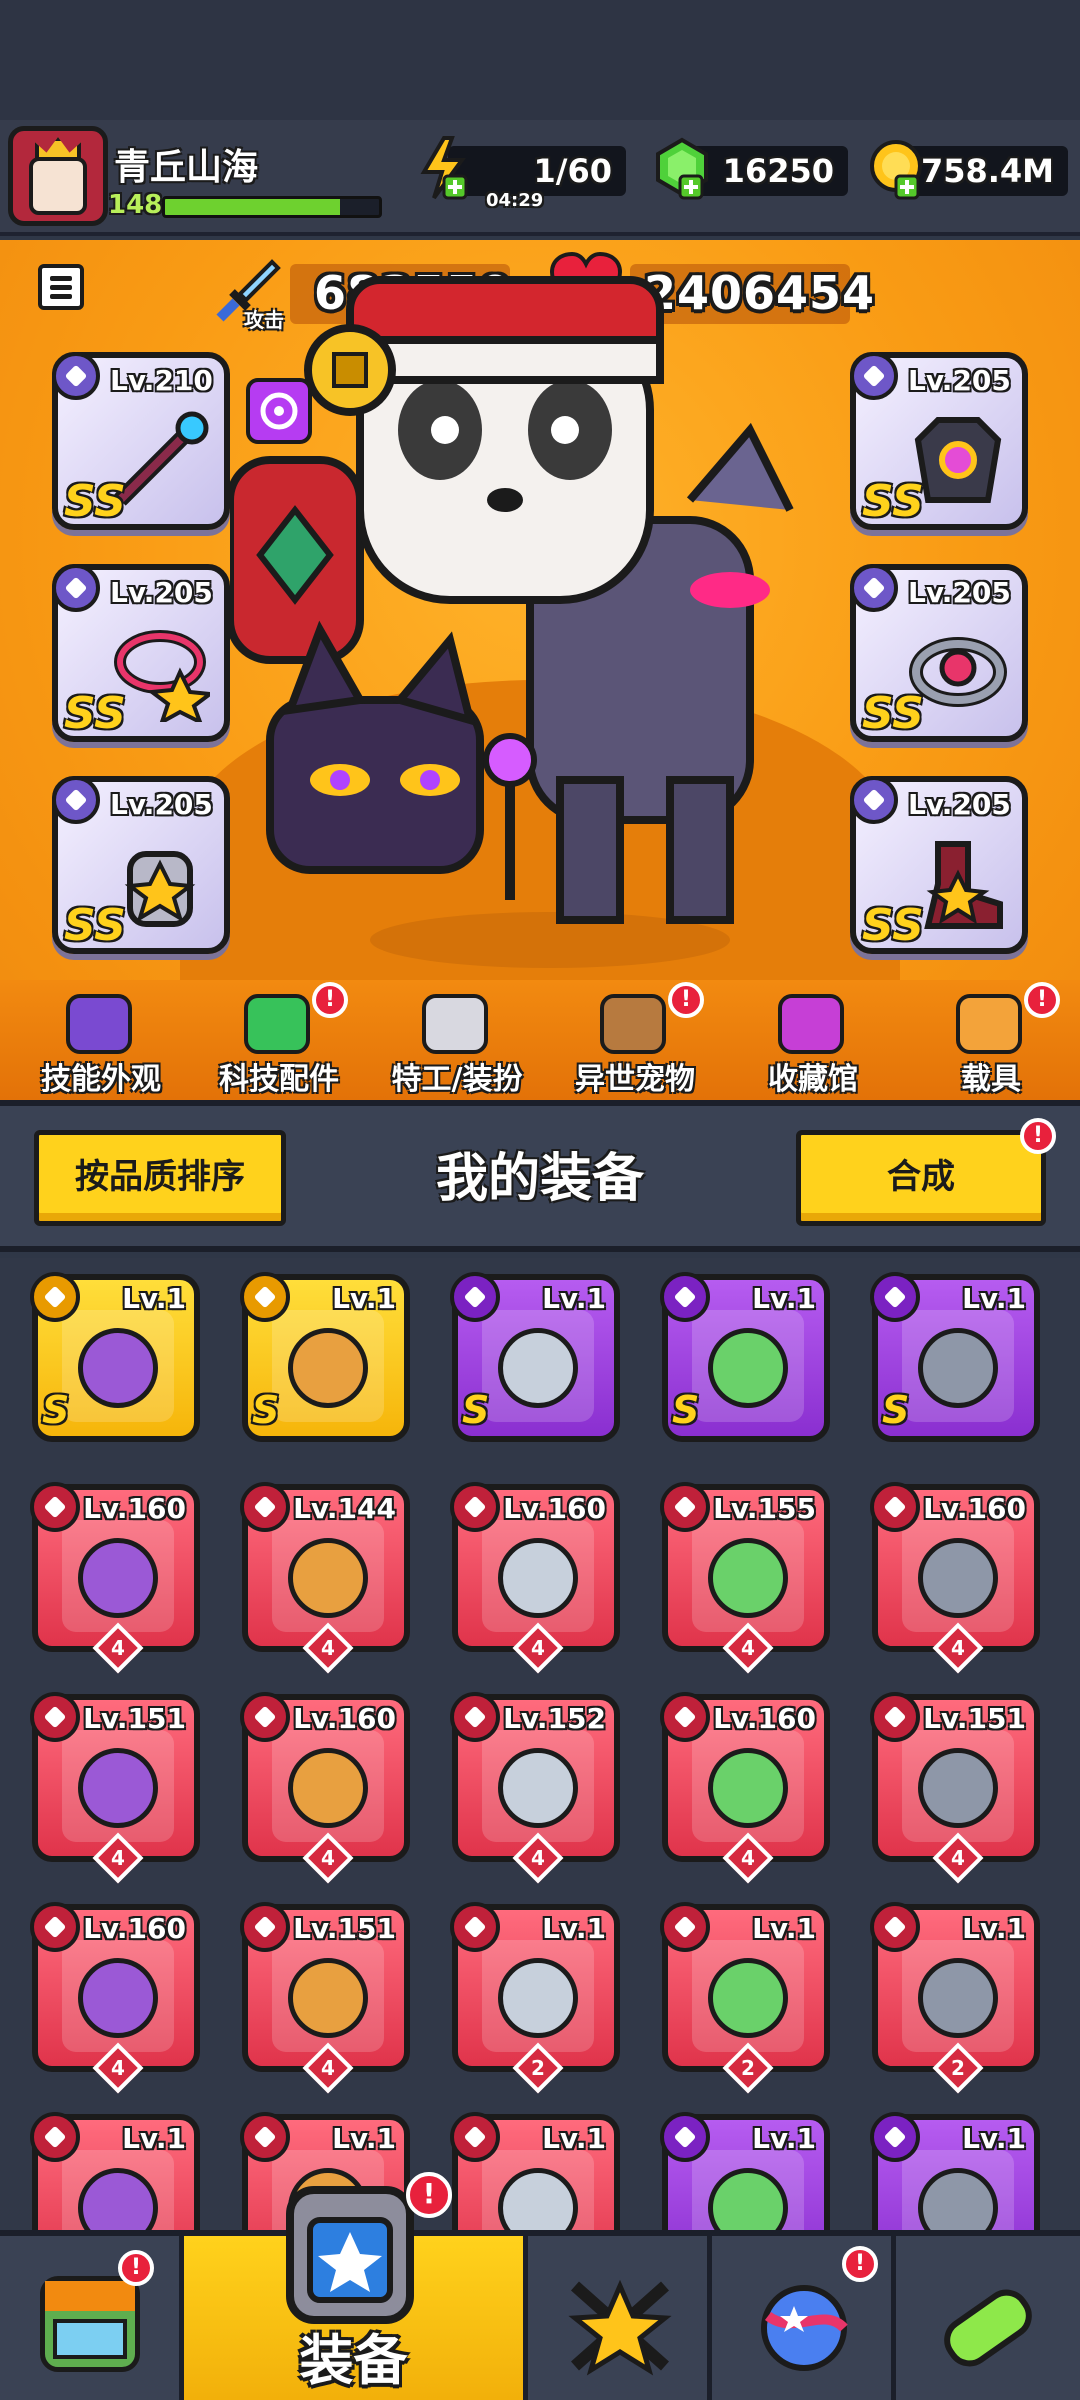 The height and width of the screenshot is (2400, 1080). Describe the element at coordinates (1038, 1136) in the screenshot. I see `merge-alert-badge: !` at that location.